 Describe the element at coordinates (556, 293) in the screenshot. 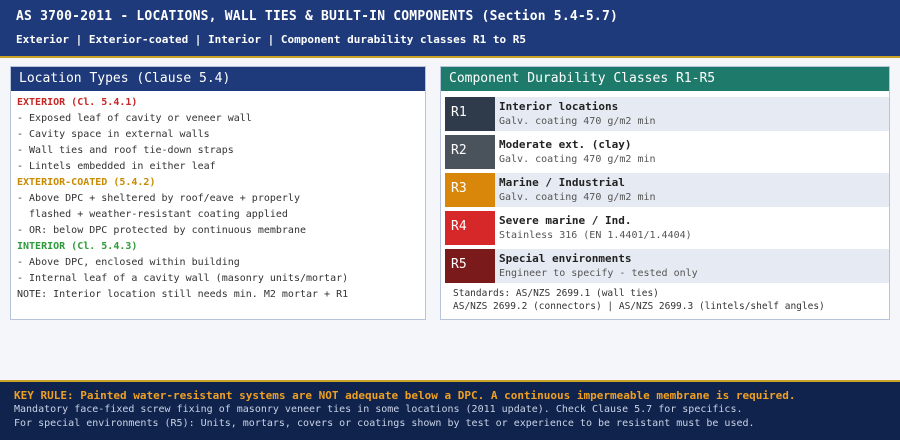

I see `standards-line: Standards: AS/NZS 2699.1 (wall ties)` at that location.